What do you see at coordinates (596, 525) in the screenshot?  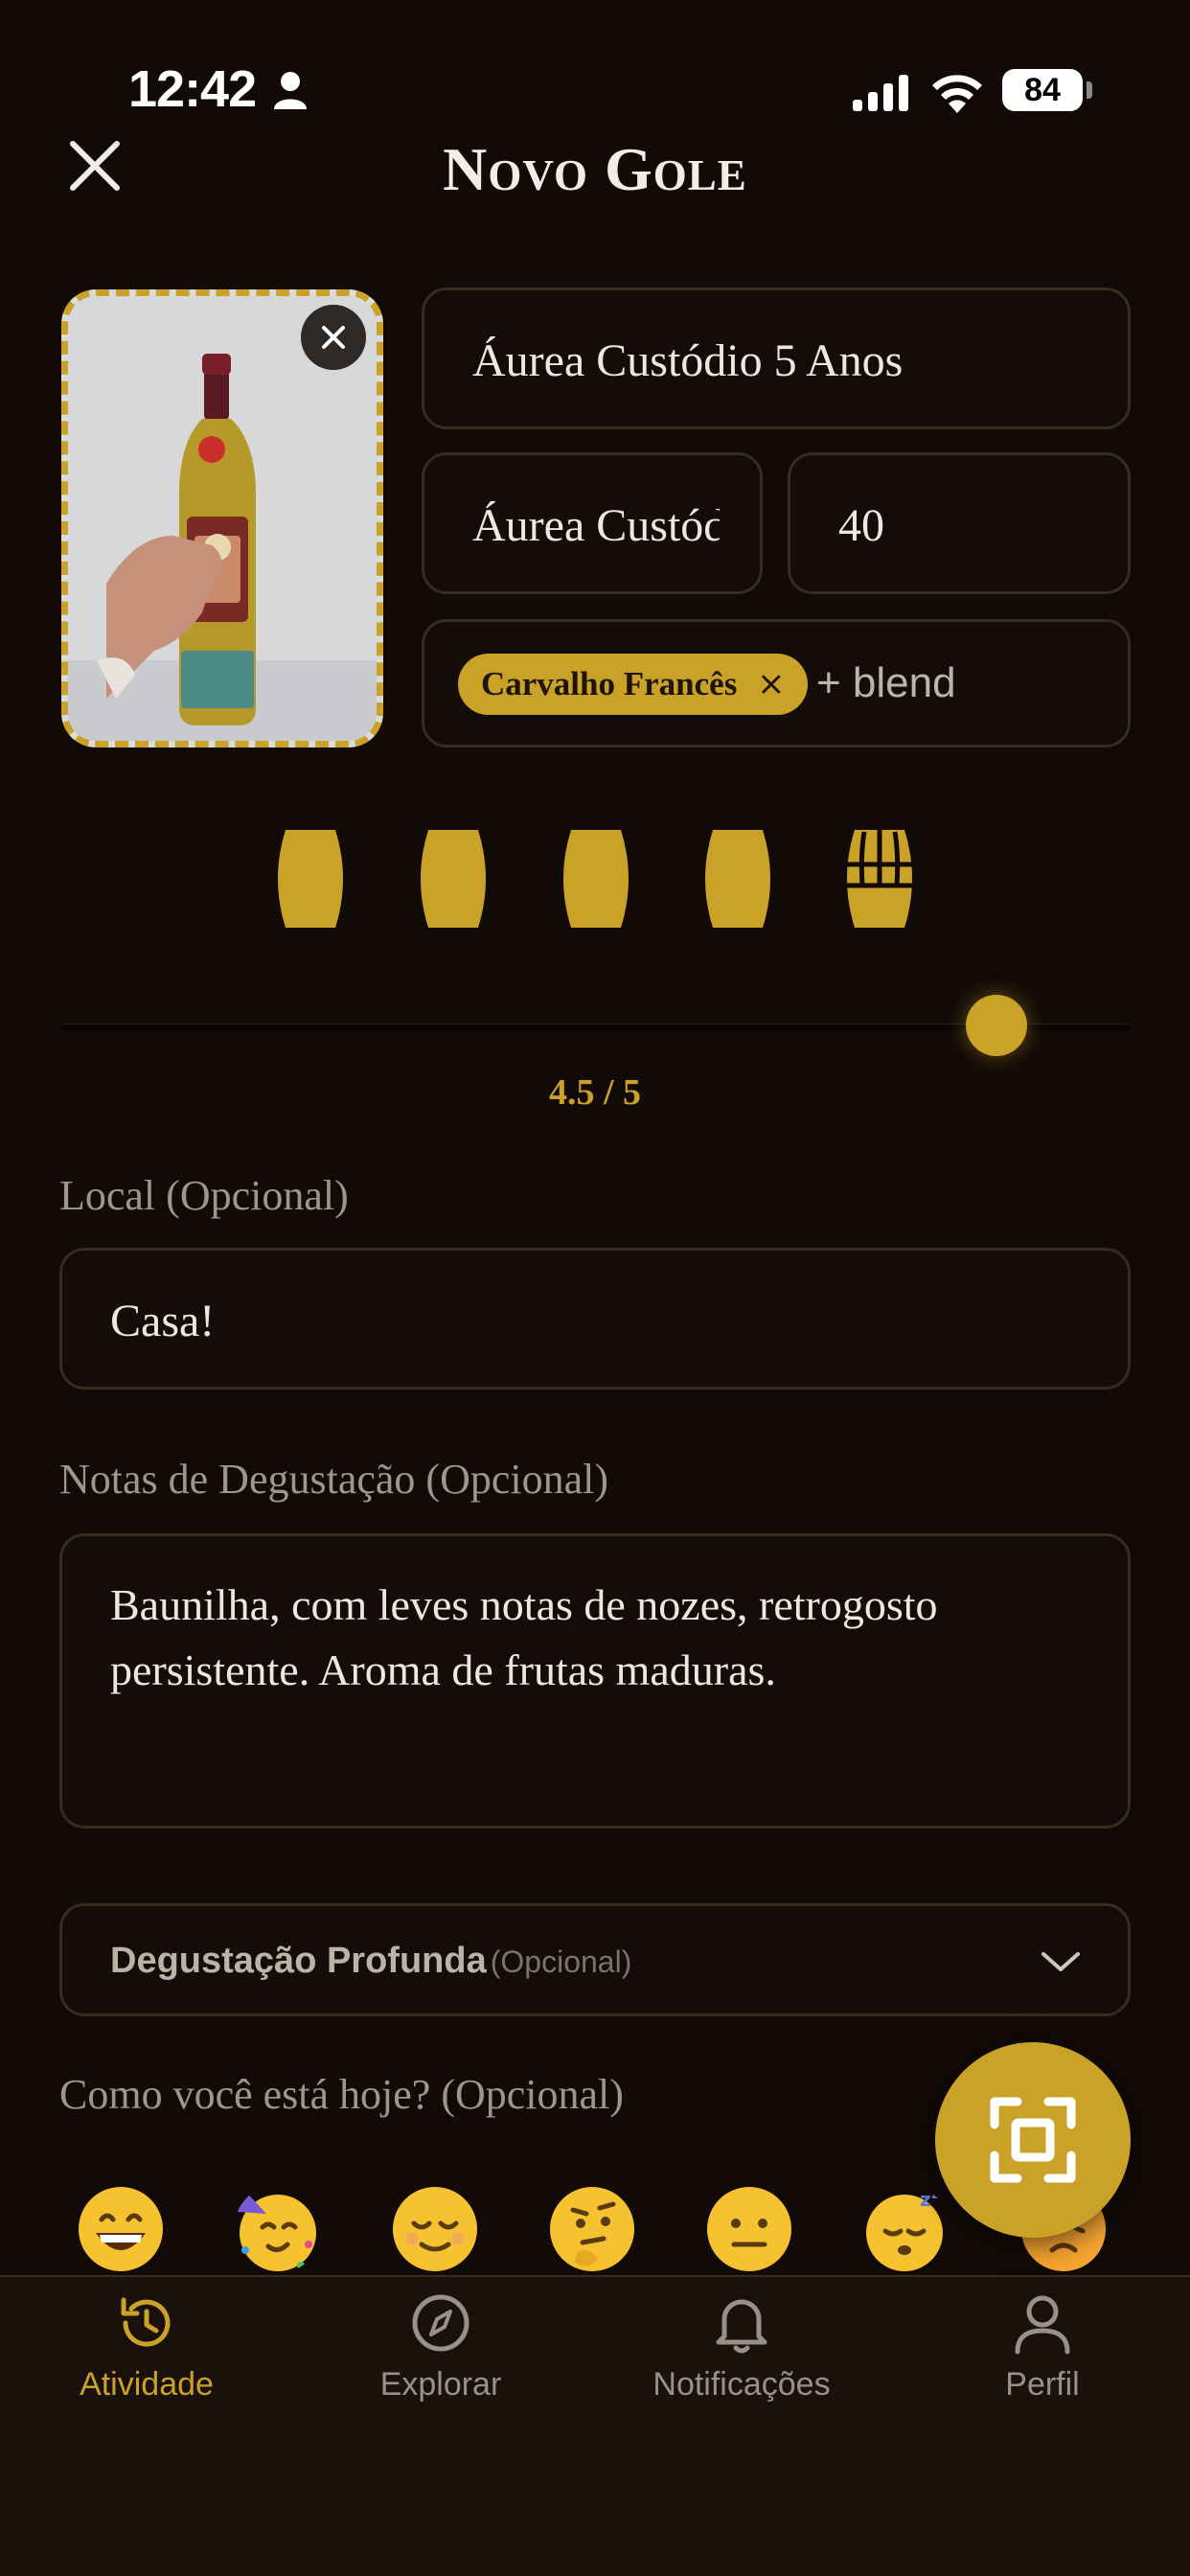 I see `producer-value: Áurea Custódio` at bounding box center [596, 525].